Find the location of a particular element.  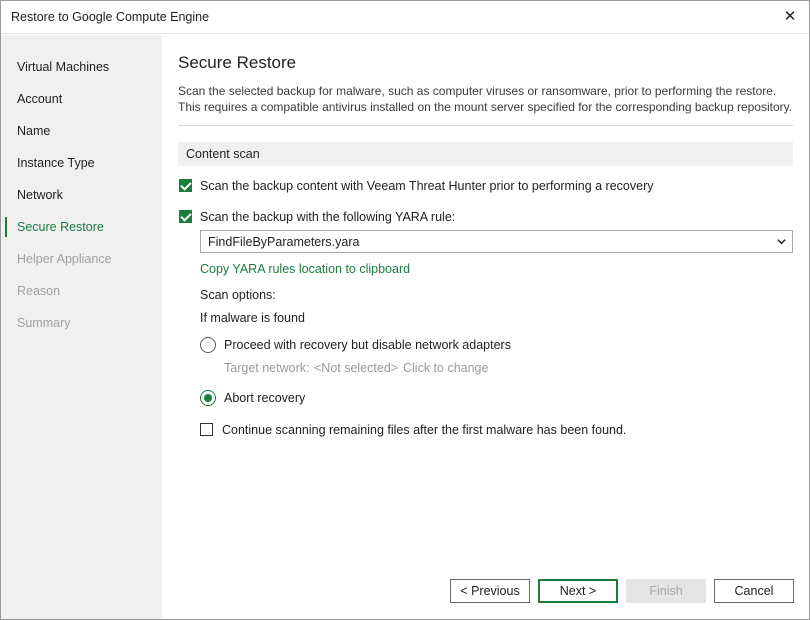

sidebar-item-helper-appliance: Helper Appliance is located at coordinates (64, 259).